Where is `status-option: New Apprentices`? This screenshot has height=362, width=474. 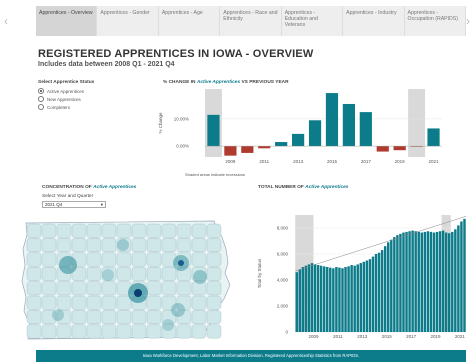 status-option: New Apprentices is located at coordinates (83, 99).